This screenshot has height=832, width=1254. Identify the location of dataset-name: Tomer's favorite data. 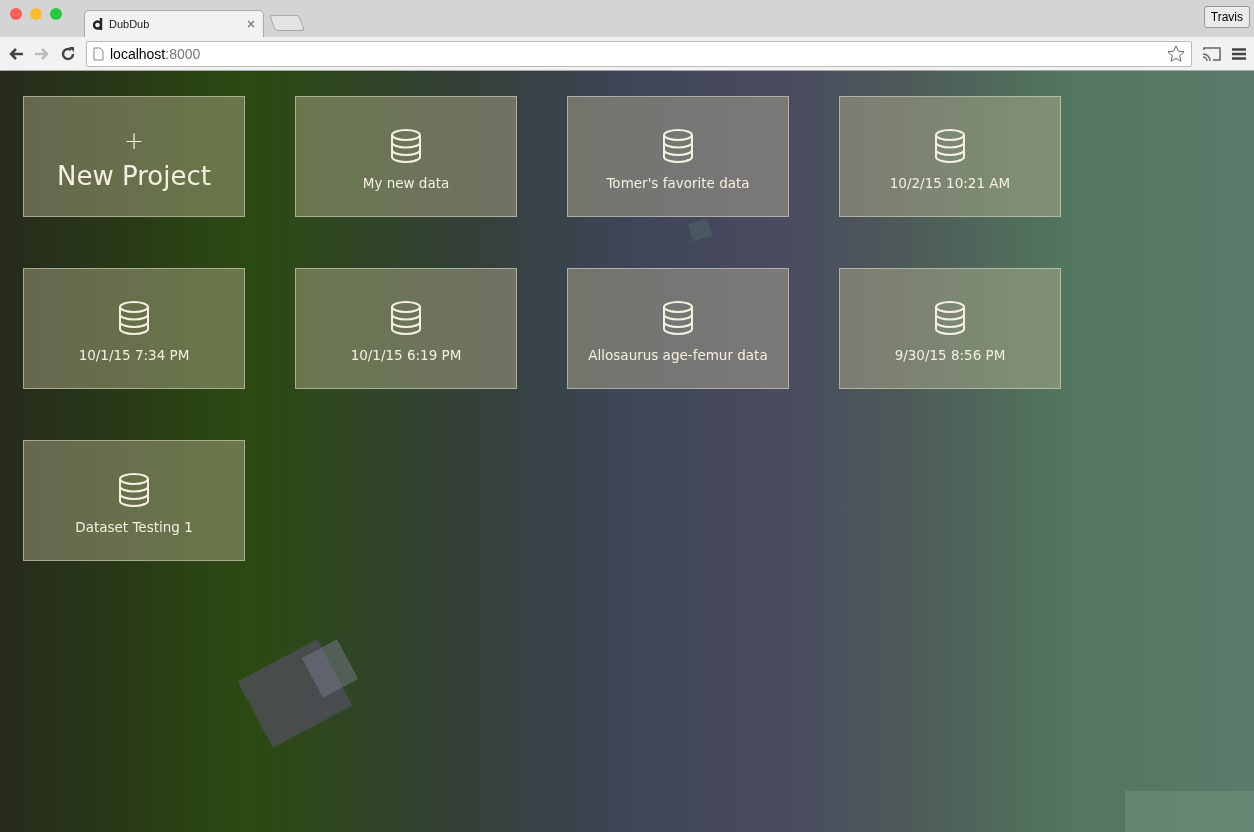
(678, 182).